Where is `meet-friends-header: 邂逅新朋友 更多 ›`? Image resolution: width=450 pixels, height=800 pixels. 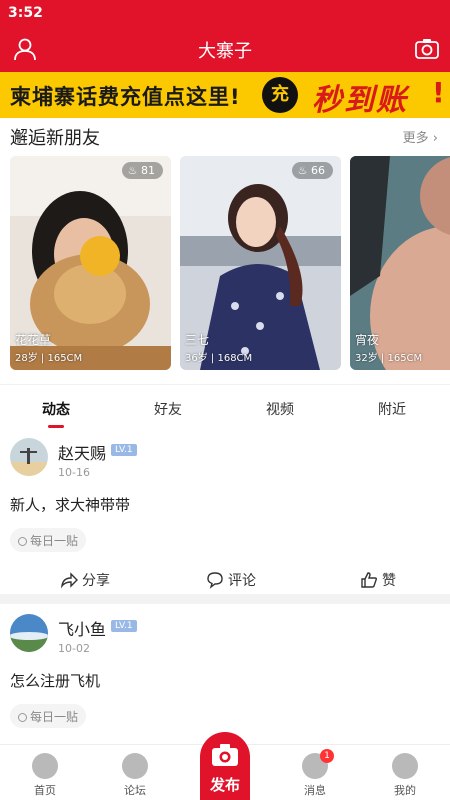 meet-friends-header: 邂逅新朋友 更多 › is located at coordinates (225, 135).